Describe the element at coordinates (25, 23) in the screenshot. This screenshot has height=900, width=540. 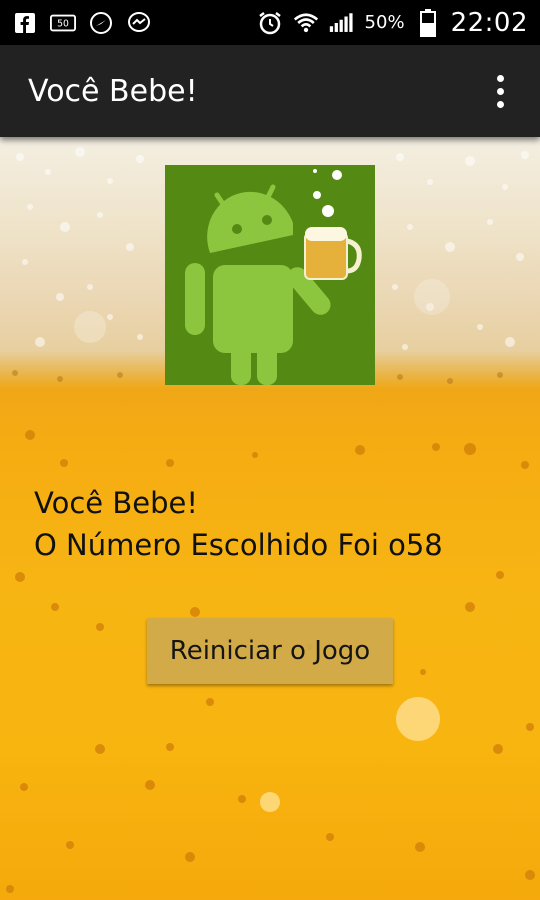
I see `facebook-icon` at that location.